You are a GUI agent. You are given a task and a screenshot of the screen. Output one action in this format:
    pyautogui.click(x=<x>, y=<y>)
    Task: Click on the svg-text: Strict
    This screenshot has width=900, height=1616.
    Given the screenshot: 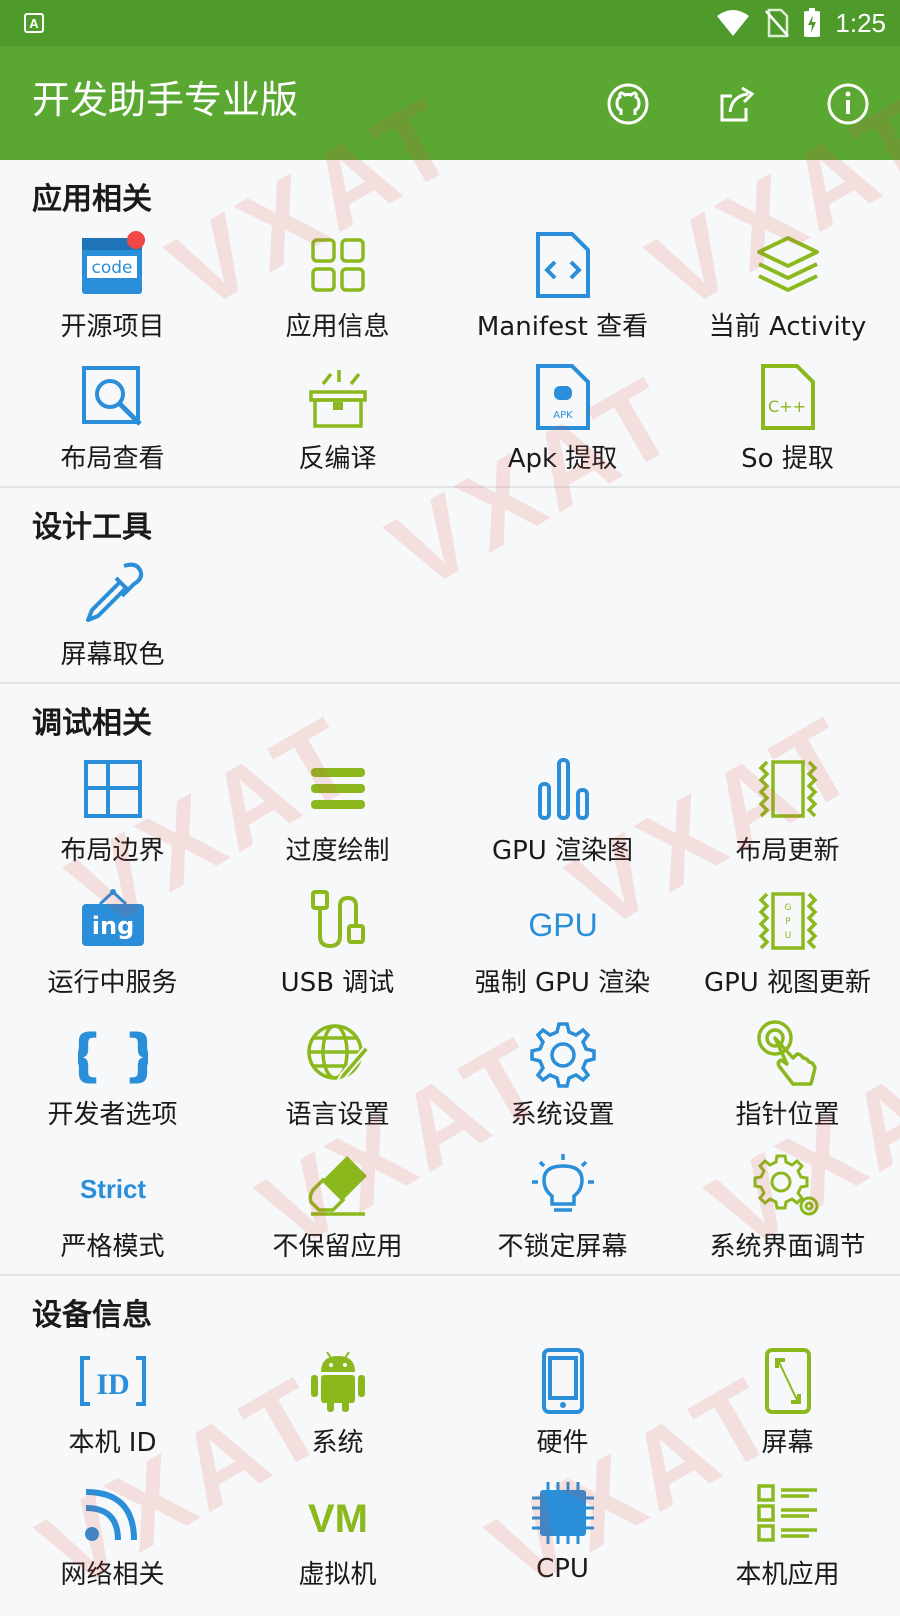 What is the action you would take?
    pyautogui.click(x=113, y=1189)
    